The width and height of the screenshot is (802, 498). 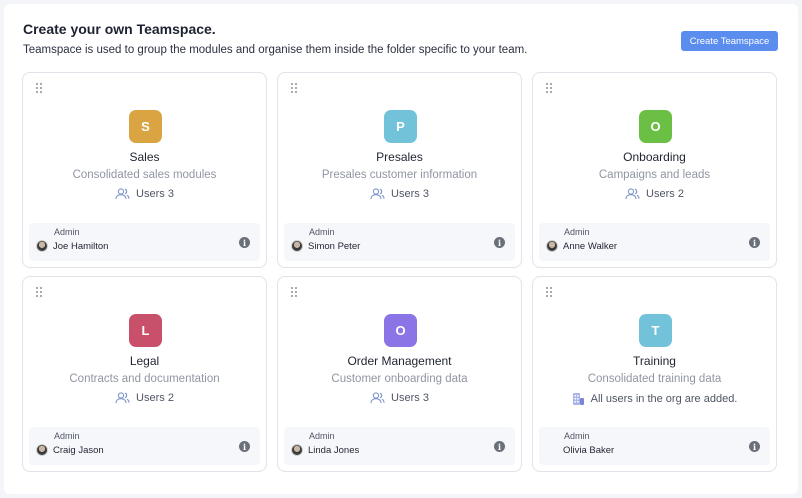 I want to click on admin-row: Craig Jason, so click(x=70, y=450).